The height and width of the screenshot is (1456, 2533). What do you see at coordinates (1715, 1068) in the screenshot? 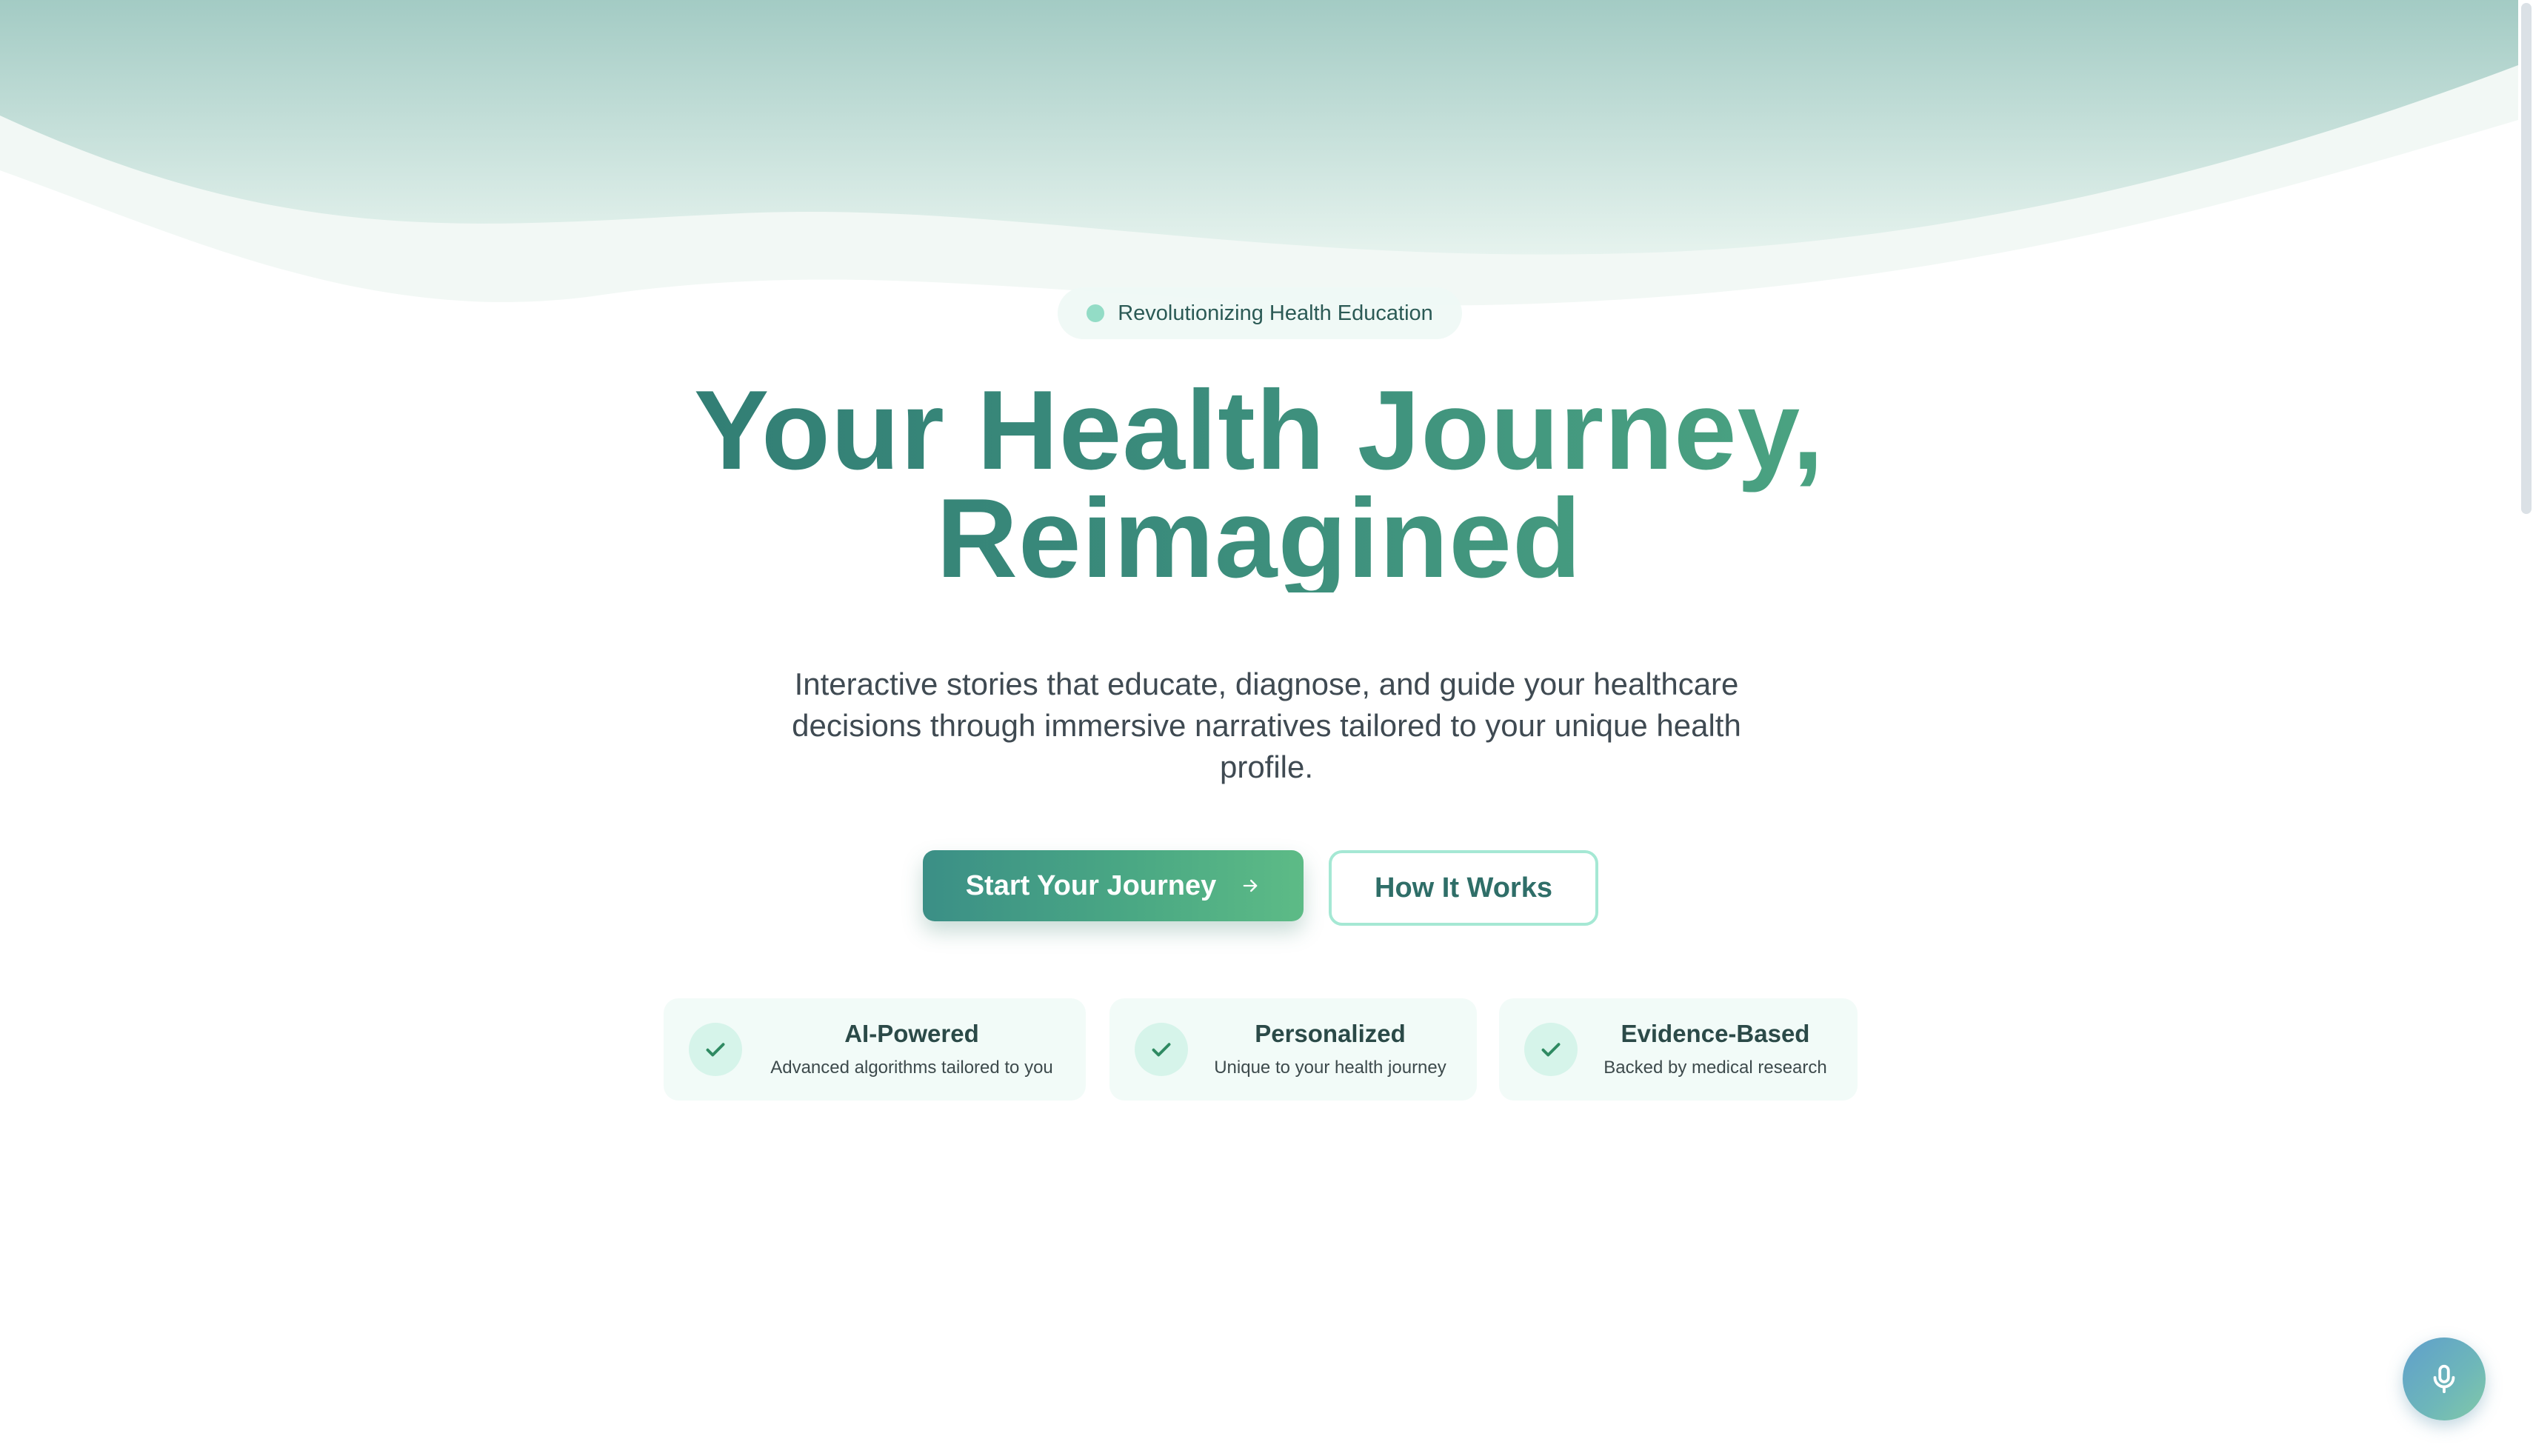
I see `feature-description: Backed by medical research` at bounding box center [1715, 1068].